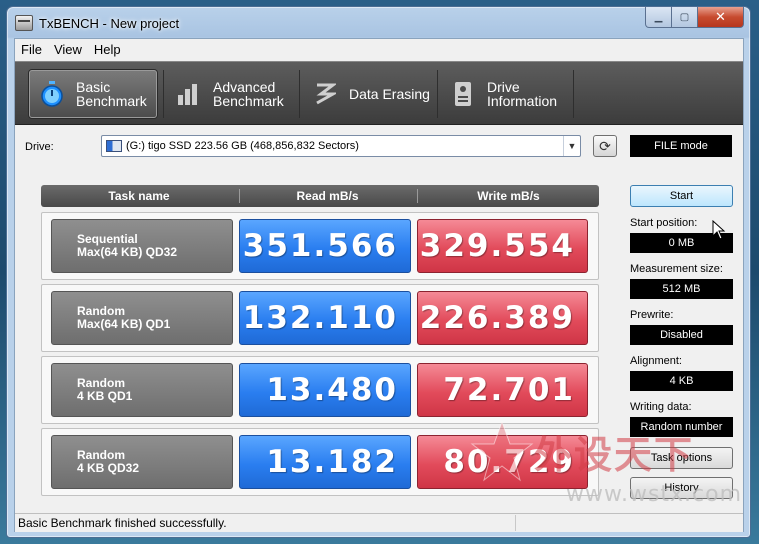 The width and height of the screenshot is (759, 544). What do you see at coordinates (139, 196) in the screenshot?
I see `header-task-name: Task name` at bounding box center [139, 196].